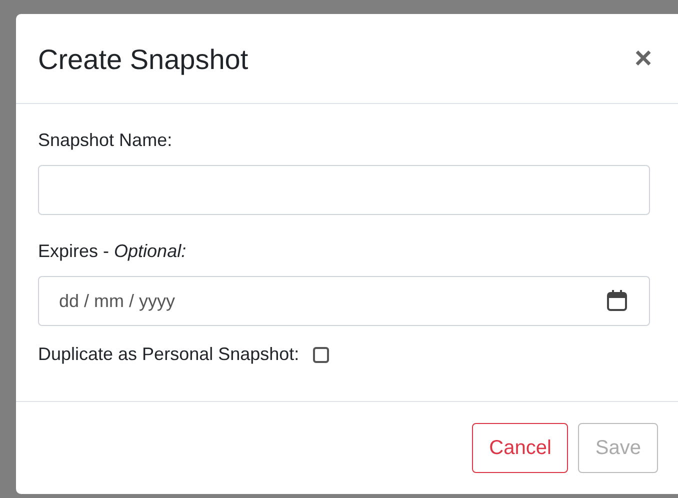 The image size is (678, 498). I want to click on checkbox-label: Duplicate as Personal Snapshot:, so click(169, 354).